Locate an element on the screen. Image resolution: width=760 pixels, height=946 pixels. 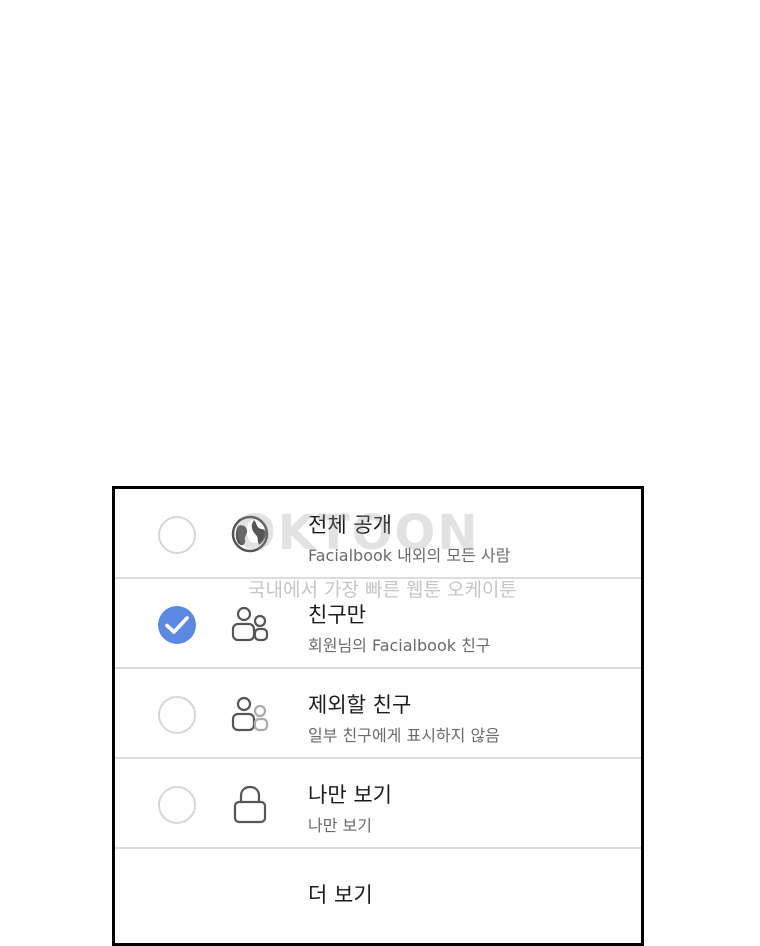
option-only-me: 나만 보기 나만 보기 is located at coordinates (378, 804).